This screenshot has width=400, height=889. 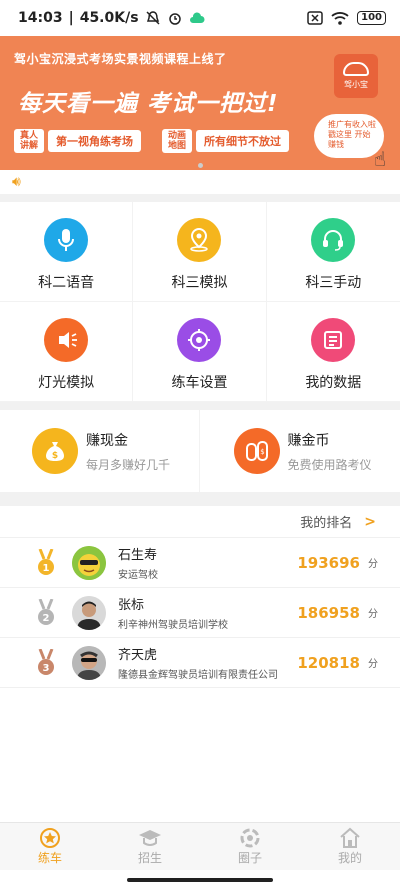 What do you see at coordinates (107, 440) in the screenshot?
I see `earn-cash-title: 赚现金` at bounding box center [107, 440].